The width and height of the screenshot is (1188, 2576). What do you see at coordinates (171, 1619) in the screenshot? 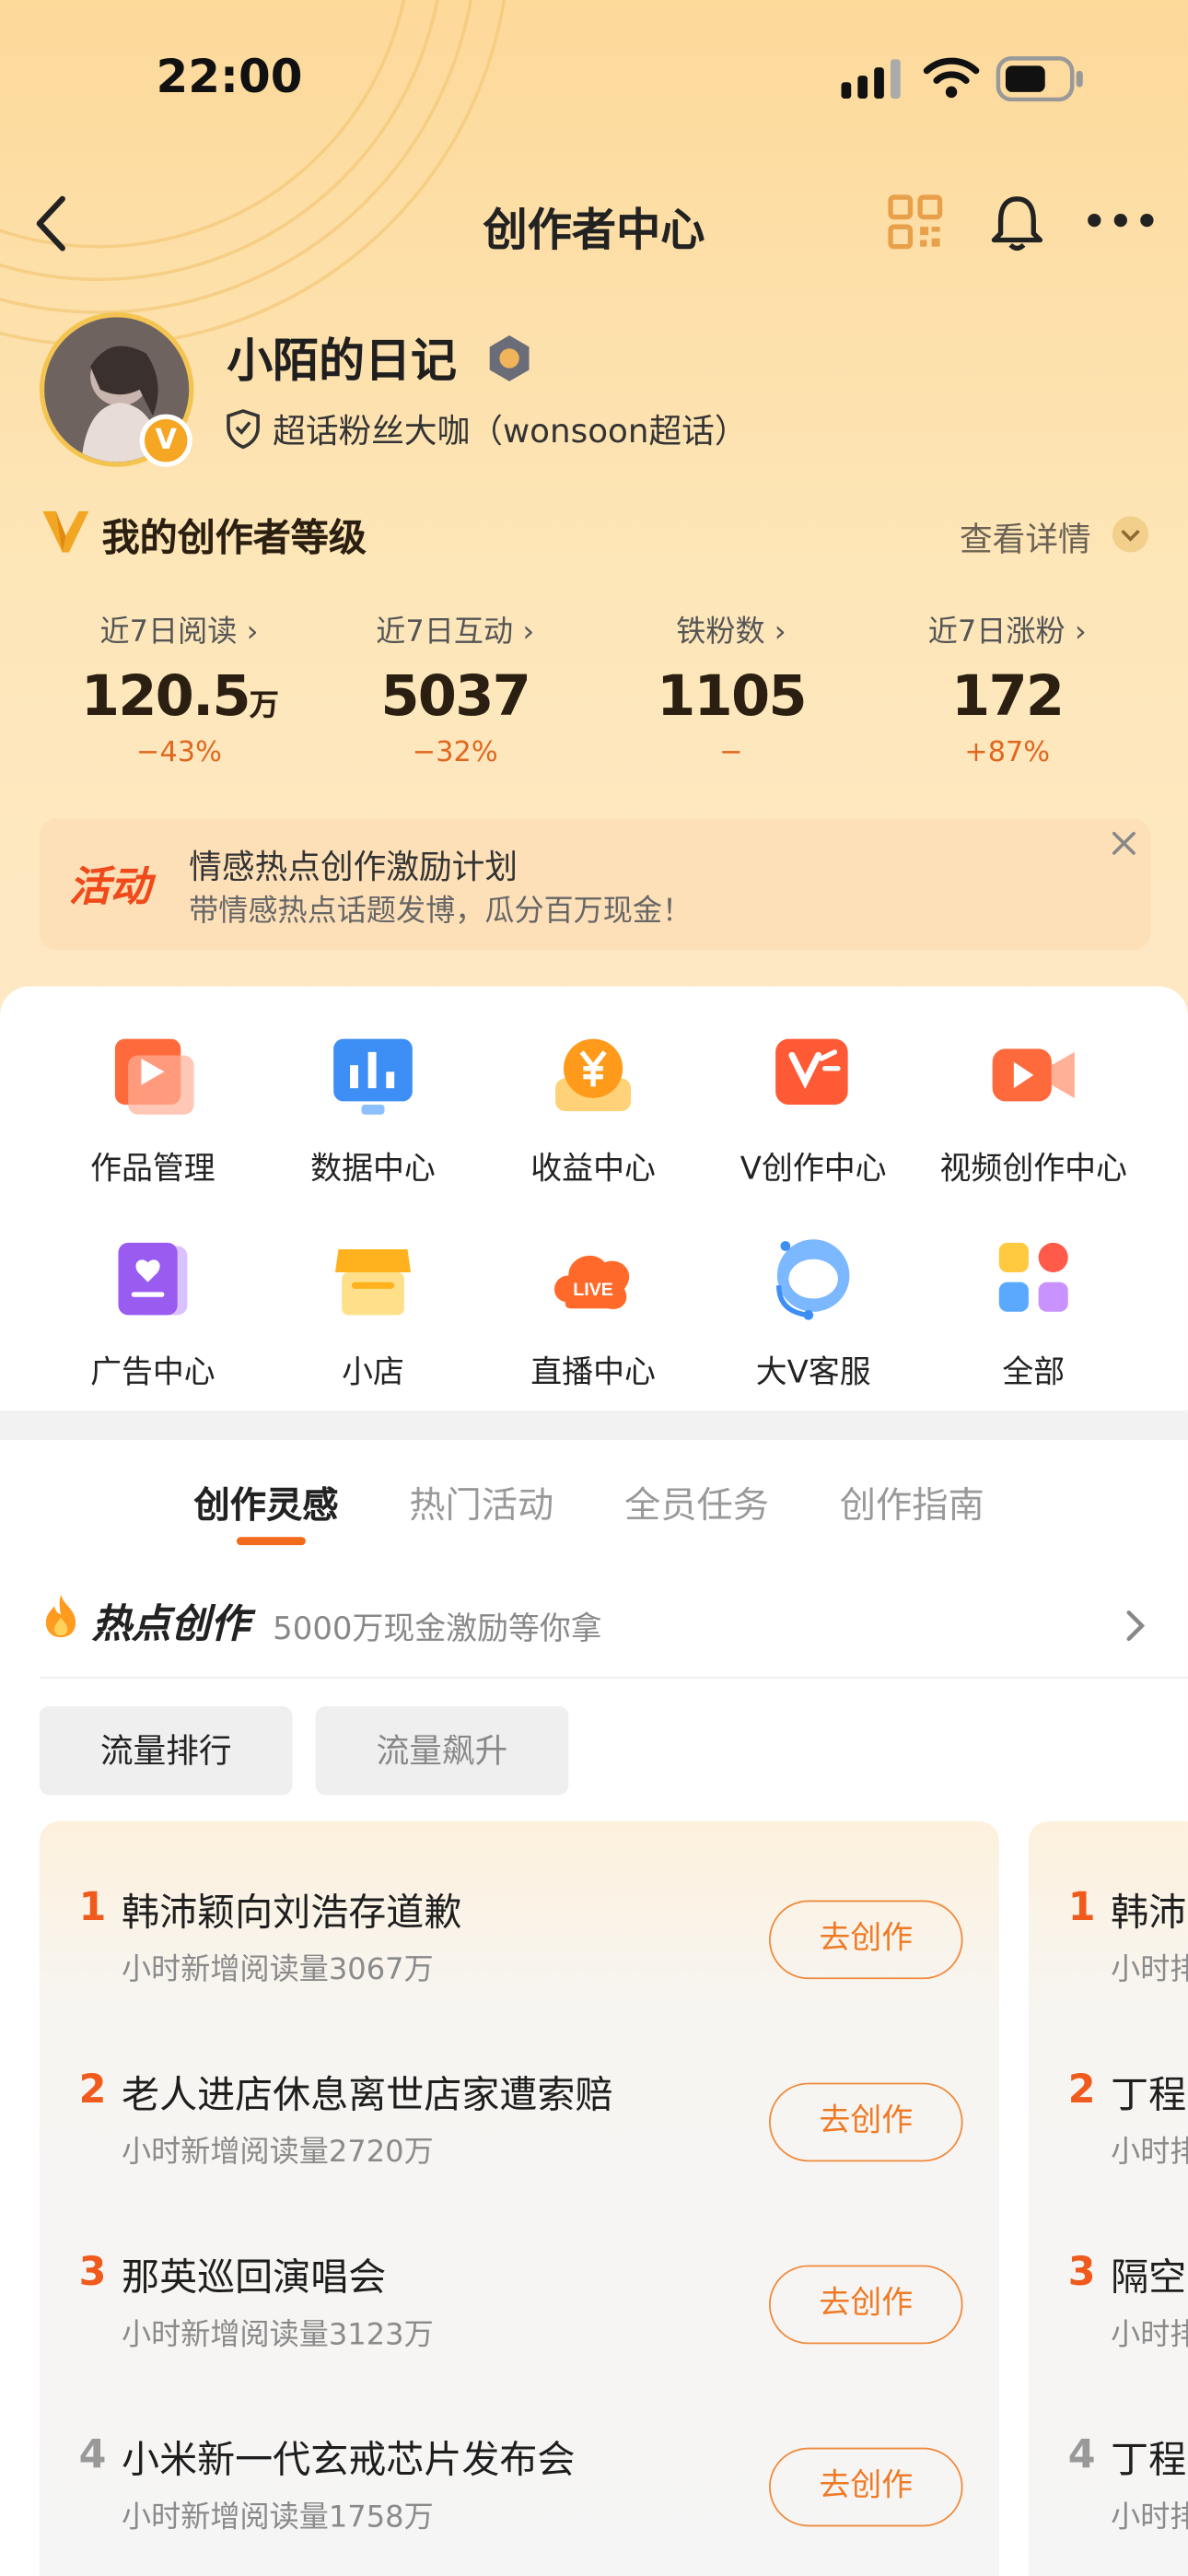
I see `hot-creation-title: 热点创作` at bounding box center [171, 1619].